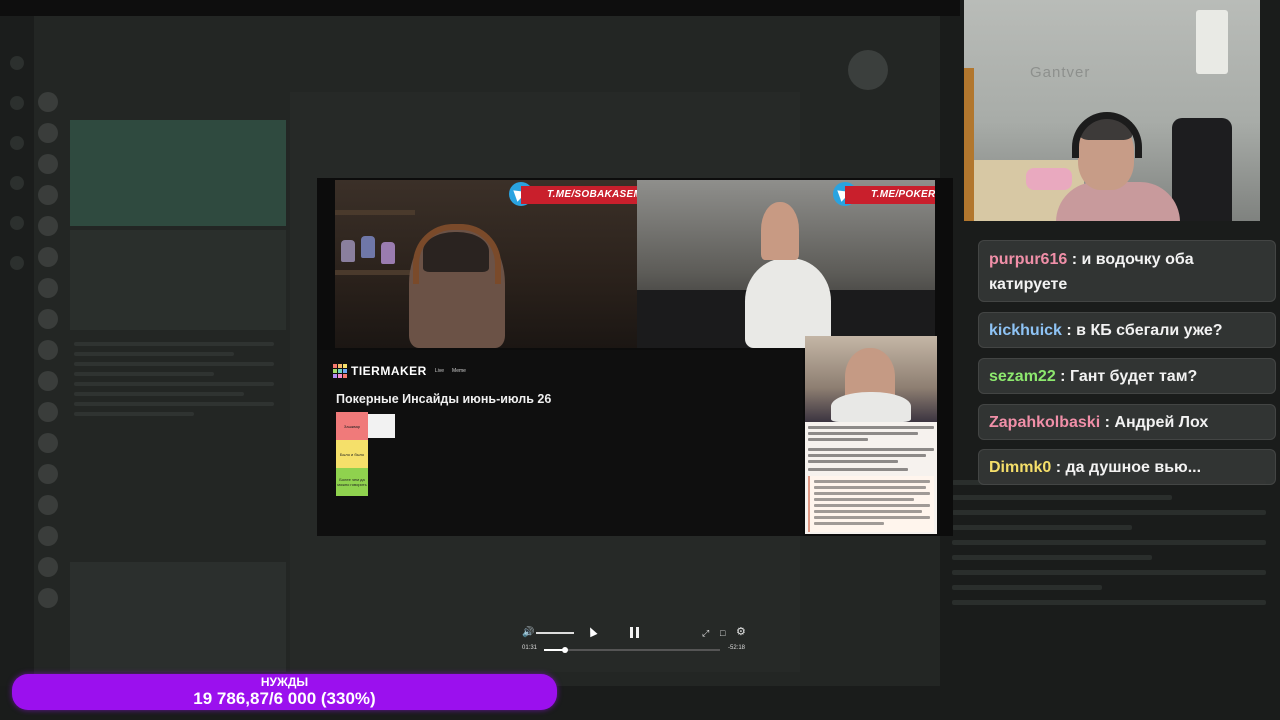  Describe the element at coordinates (1133, 376) in the screenshot. I see `chat-text: Гант будет там?` at that location.